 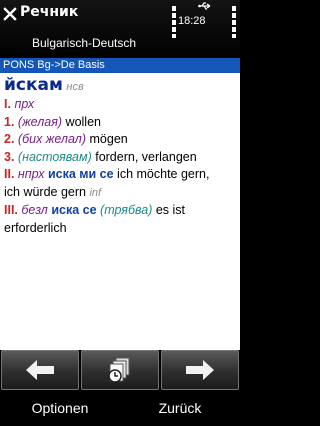 I want to click on headword: йскам, so click(x=33, y=85).